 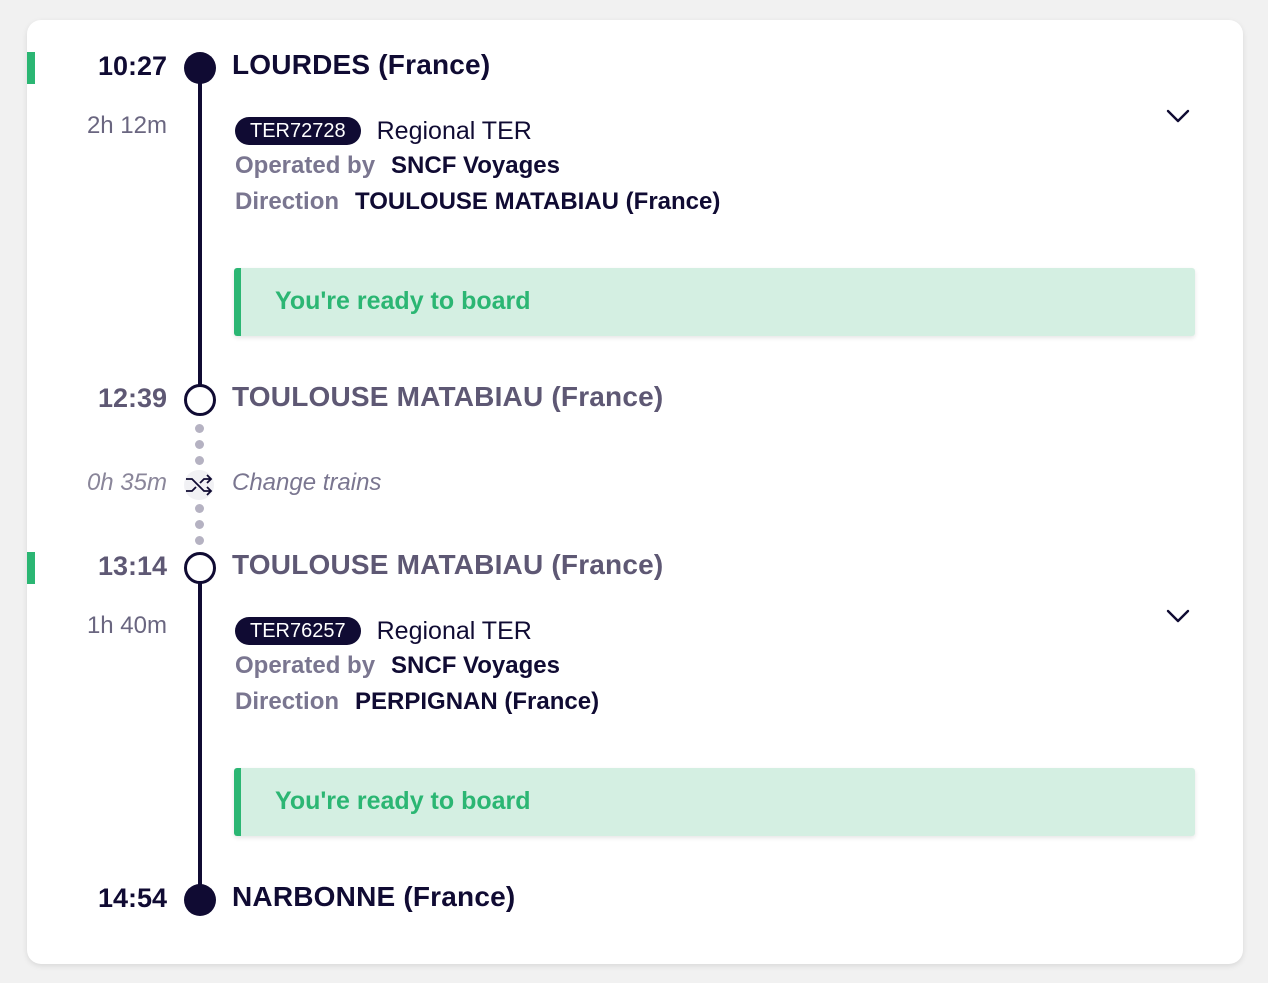 What do you see at coordinates (448, 564) in the screenshot?
I see `departure-station: TOULOUSE MATABIAU (France)` at bounding box center [448, 564].